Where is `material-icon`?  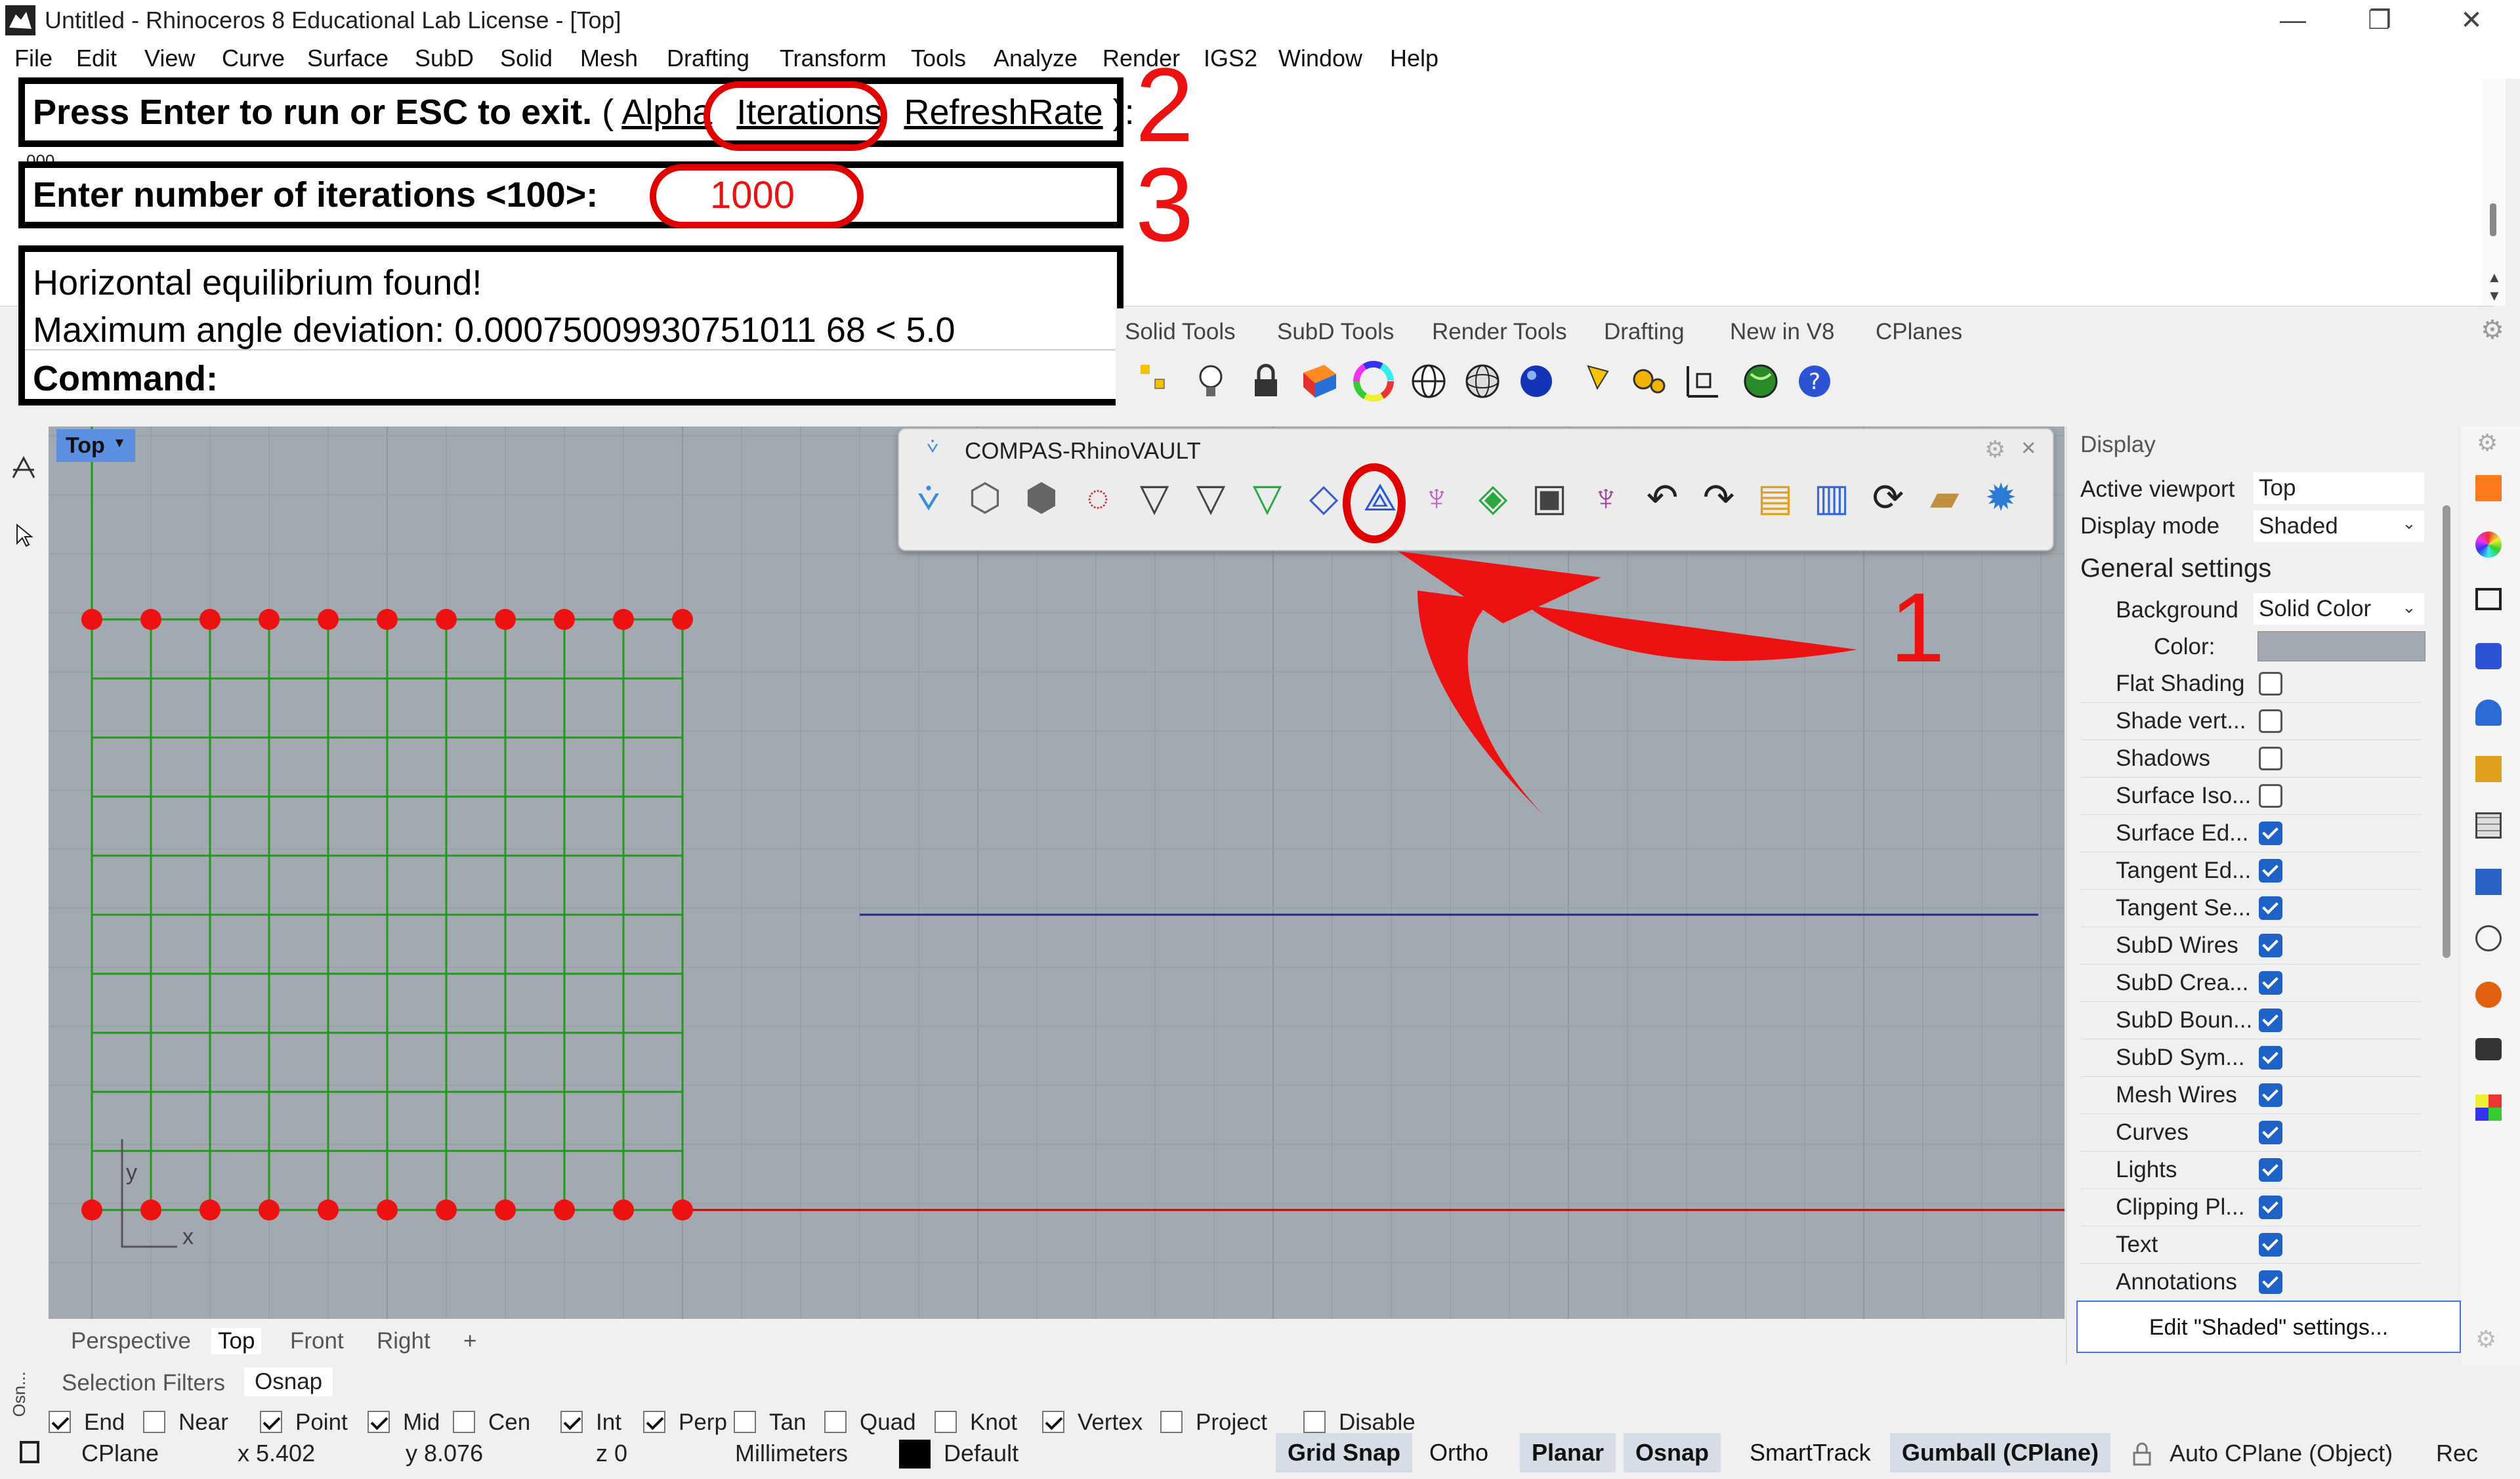 material-icon is located at coordinates (1319, 381).